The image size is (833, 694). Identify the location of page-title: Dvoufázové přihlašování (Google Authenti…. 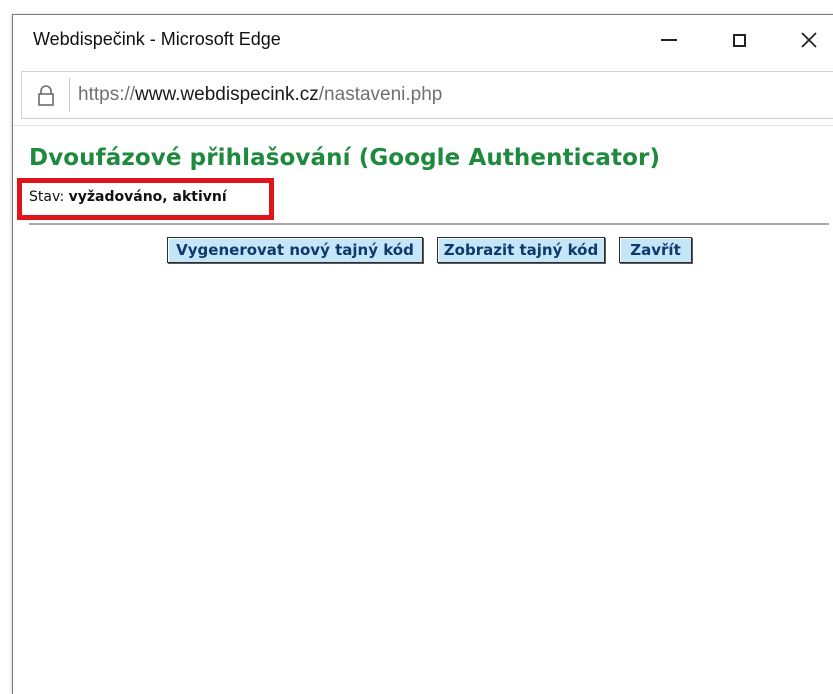
(345, 158).